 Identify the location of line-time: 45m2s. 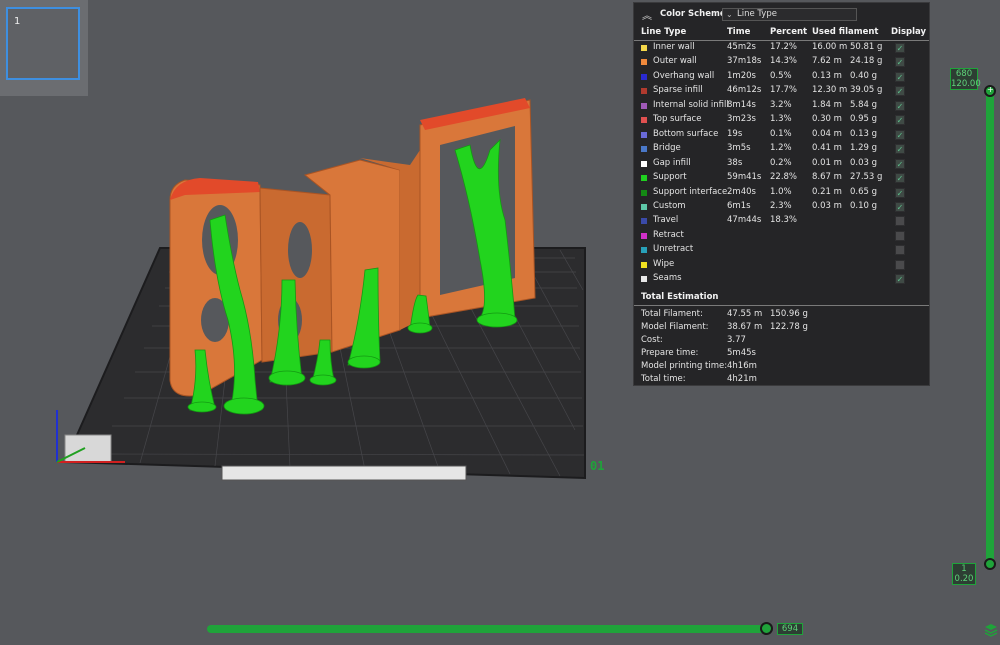
(741, 47).